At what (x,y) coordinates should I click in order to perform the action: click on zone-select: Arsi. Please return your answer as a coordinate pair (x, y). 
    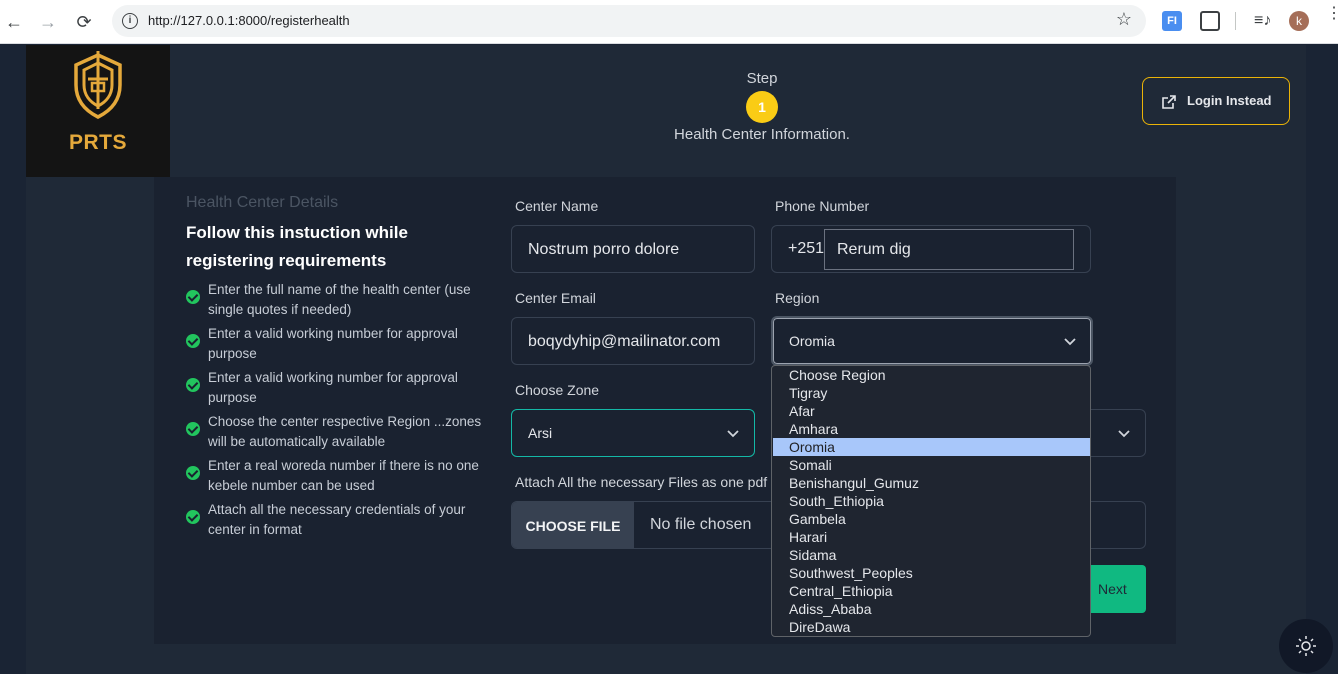
    Looking at the image, I should click on (633, 433).